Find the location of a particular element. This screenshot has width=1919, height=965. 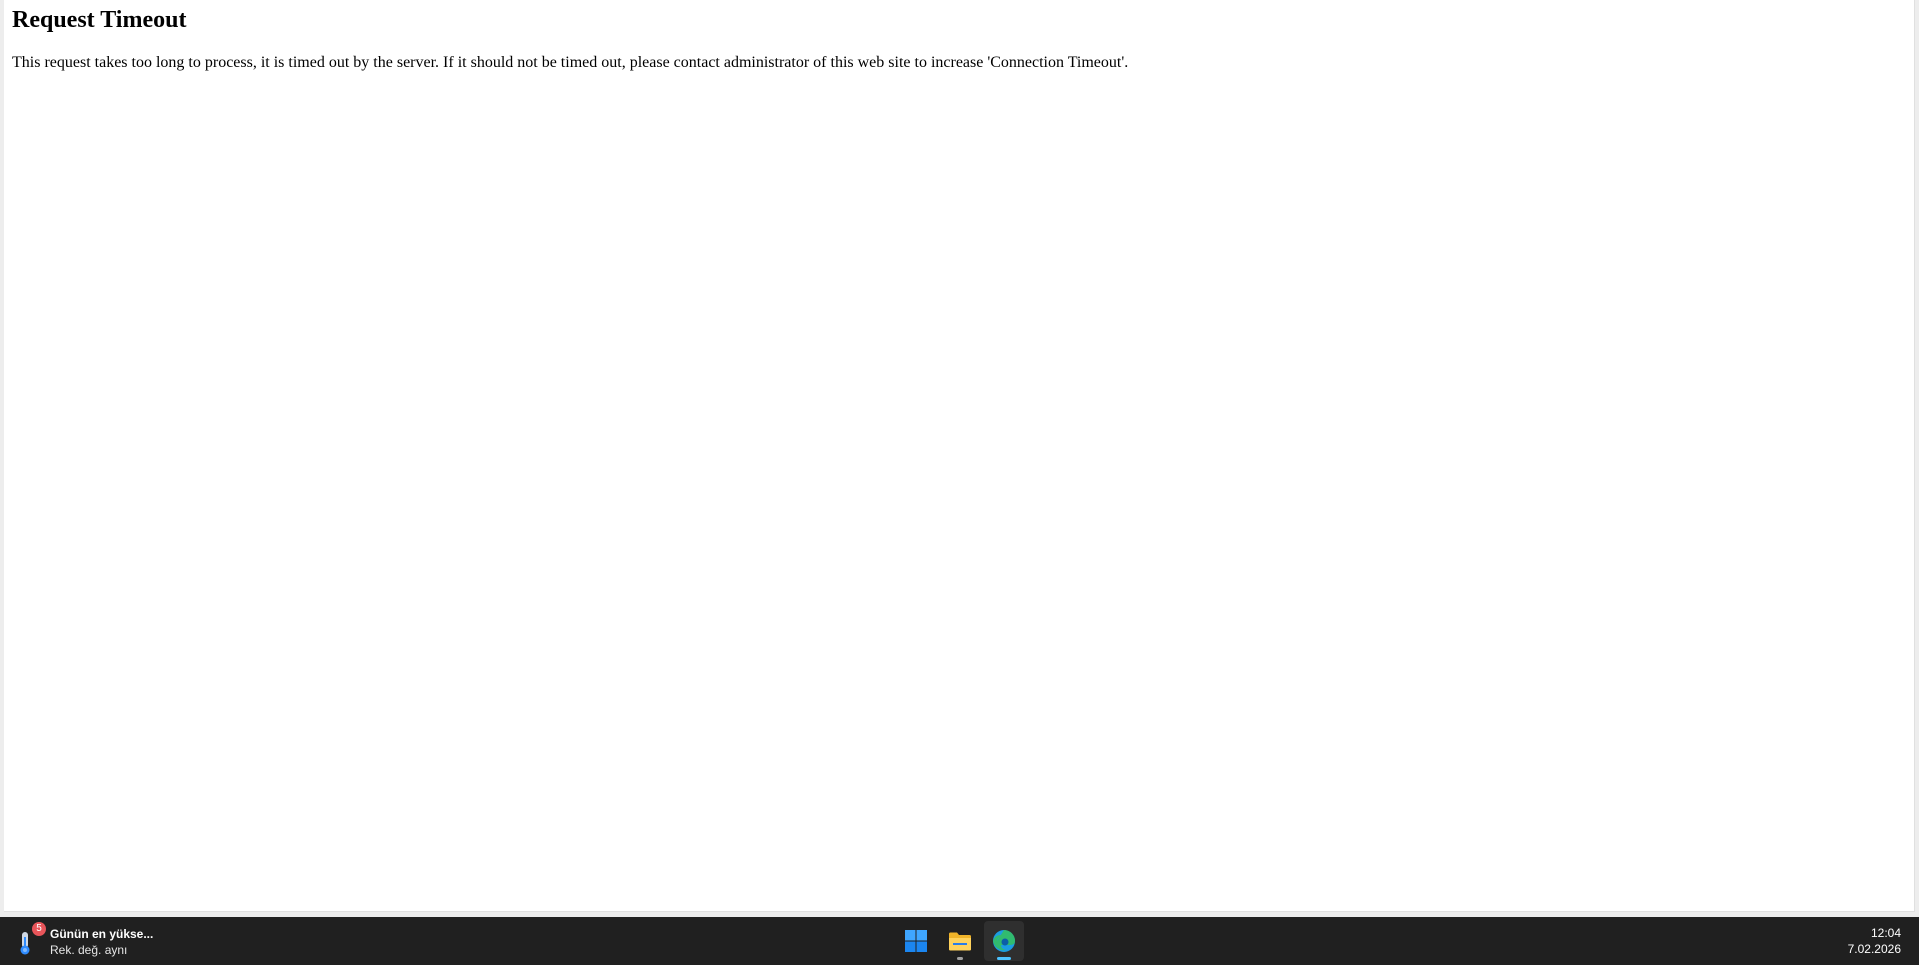

notification-badge: 5 is located at coordinates (39, 929).